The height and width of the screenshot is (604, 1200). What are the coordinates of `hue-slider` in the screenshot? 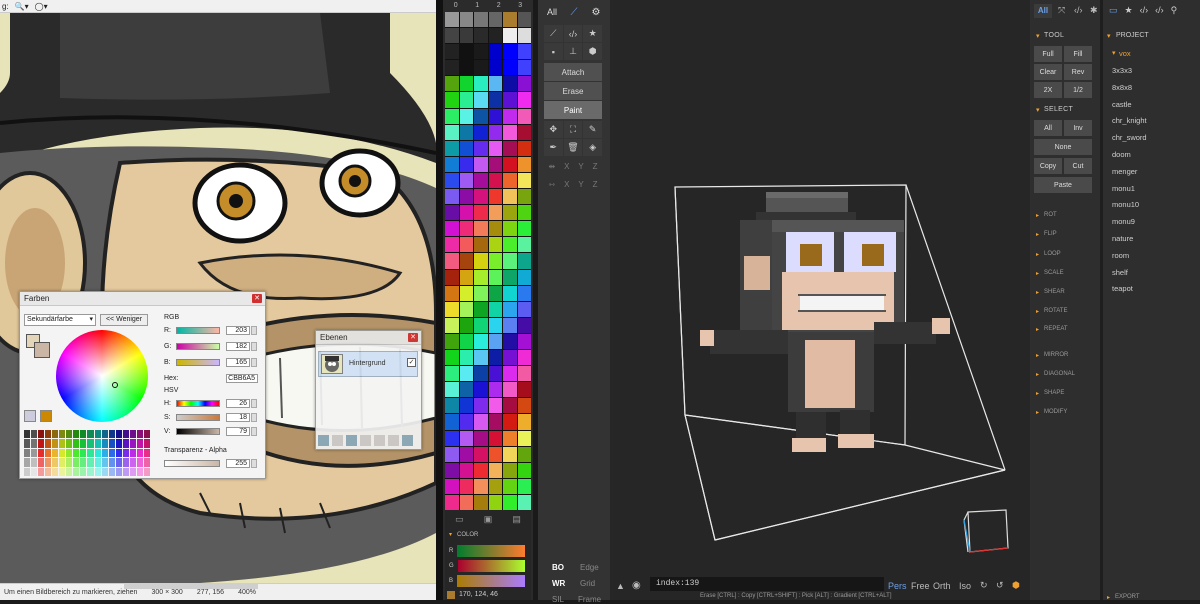 It's located at (198, 403).